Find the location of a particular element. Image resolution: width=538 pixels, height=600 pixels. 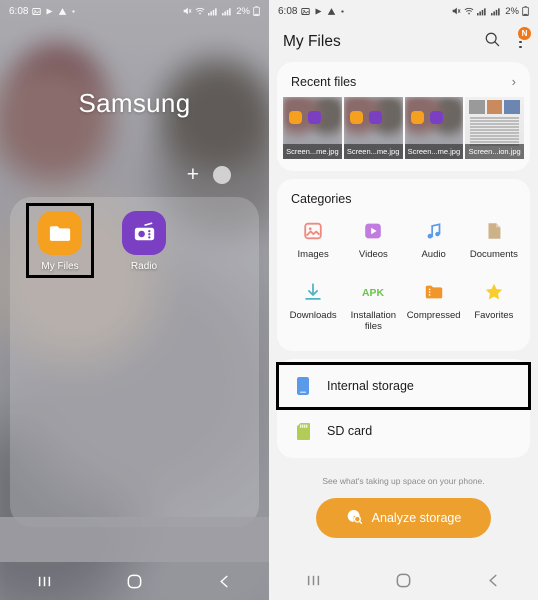

category-label: Images is located at coordinates (313, 254).